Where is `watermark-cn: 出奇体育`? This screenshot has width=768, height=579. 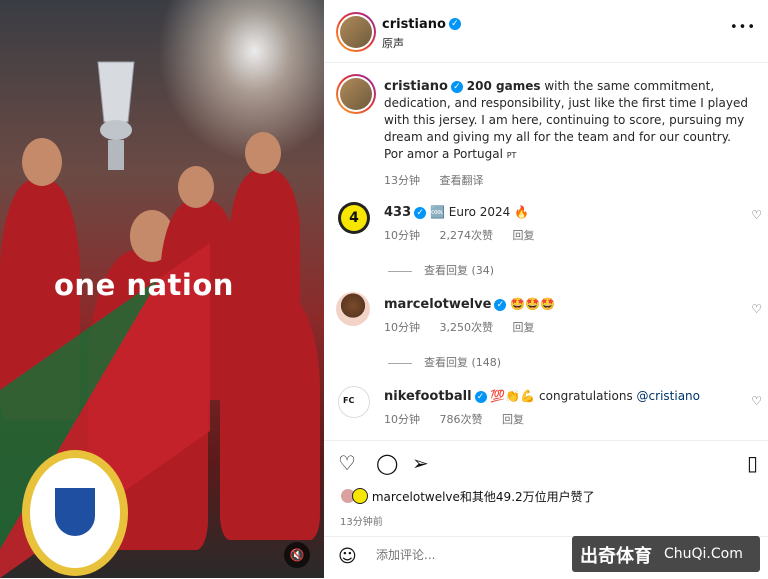
watermark-cn: 出奇体育 is located at coordinates (616, 556).